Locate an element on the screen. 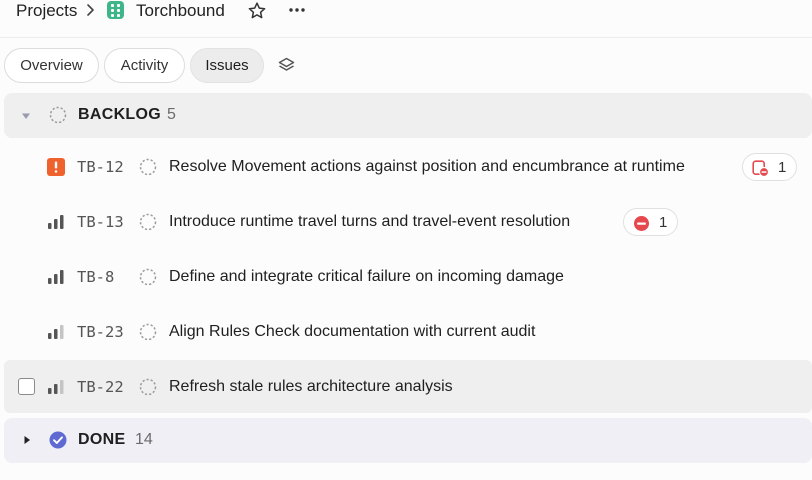 The image size is (812, 480). select-checkbox is located at coordinates (26, 386).